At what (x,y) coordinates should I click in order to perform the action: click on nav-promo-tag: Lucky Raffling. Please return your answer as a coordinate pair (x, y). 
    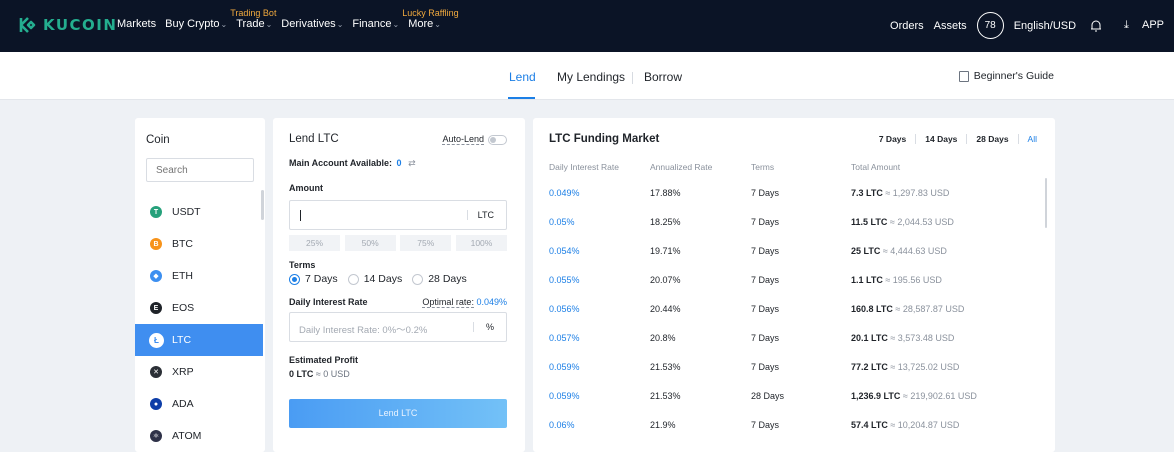
    Looking at the image, I should click on (430, 13).